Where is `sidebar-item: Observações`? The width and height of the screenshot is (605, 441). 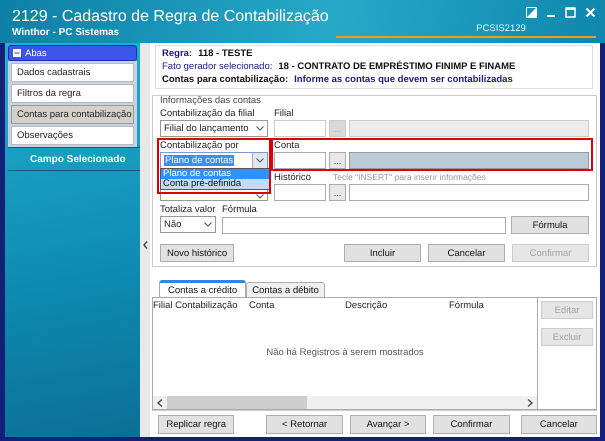
sidebar-item: Observações is located at coordinates (72, 135).